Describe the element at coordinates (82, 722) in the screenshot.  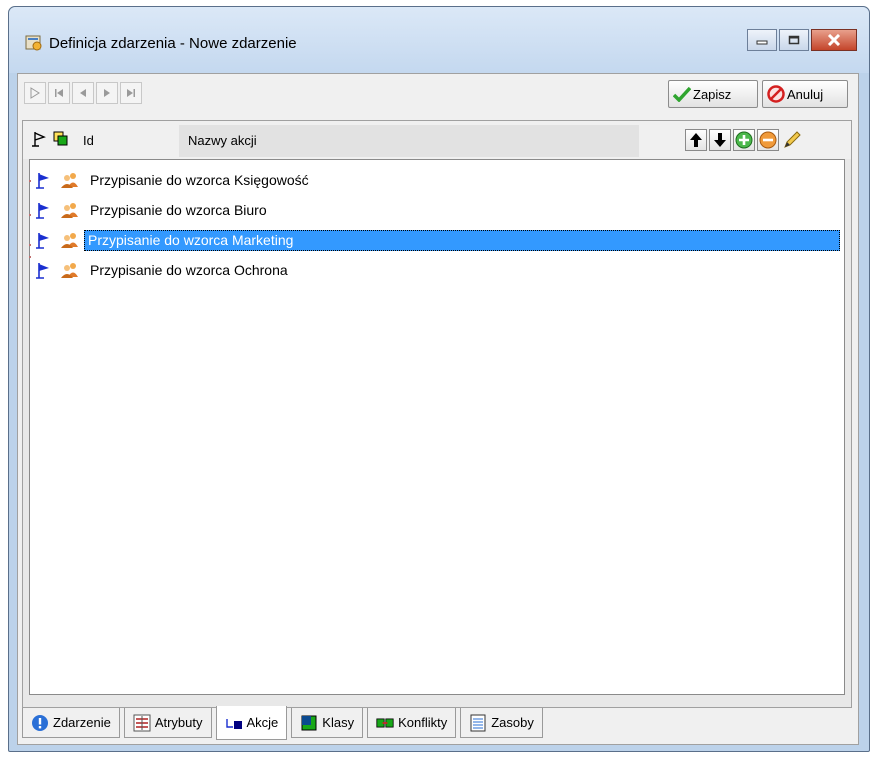
I see `tab-label: Zdarzenie` at that location.